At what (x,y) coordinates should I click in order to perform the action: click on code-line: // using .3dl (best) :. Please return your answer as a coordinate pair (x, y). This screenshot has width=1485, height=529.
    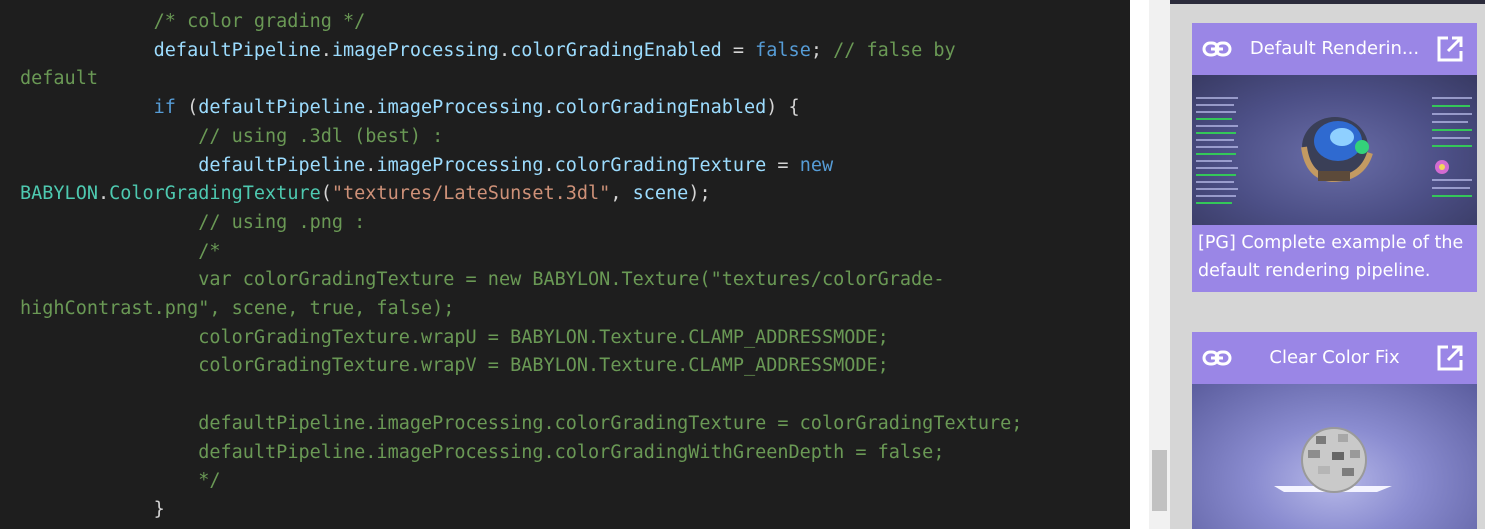
    Looking at the image, I should click on (231, 136).